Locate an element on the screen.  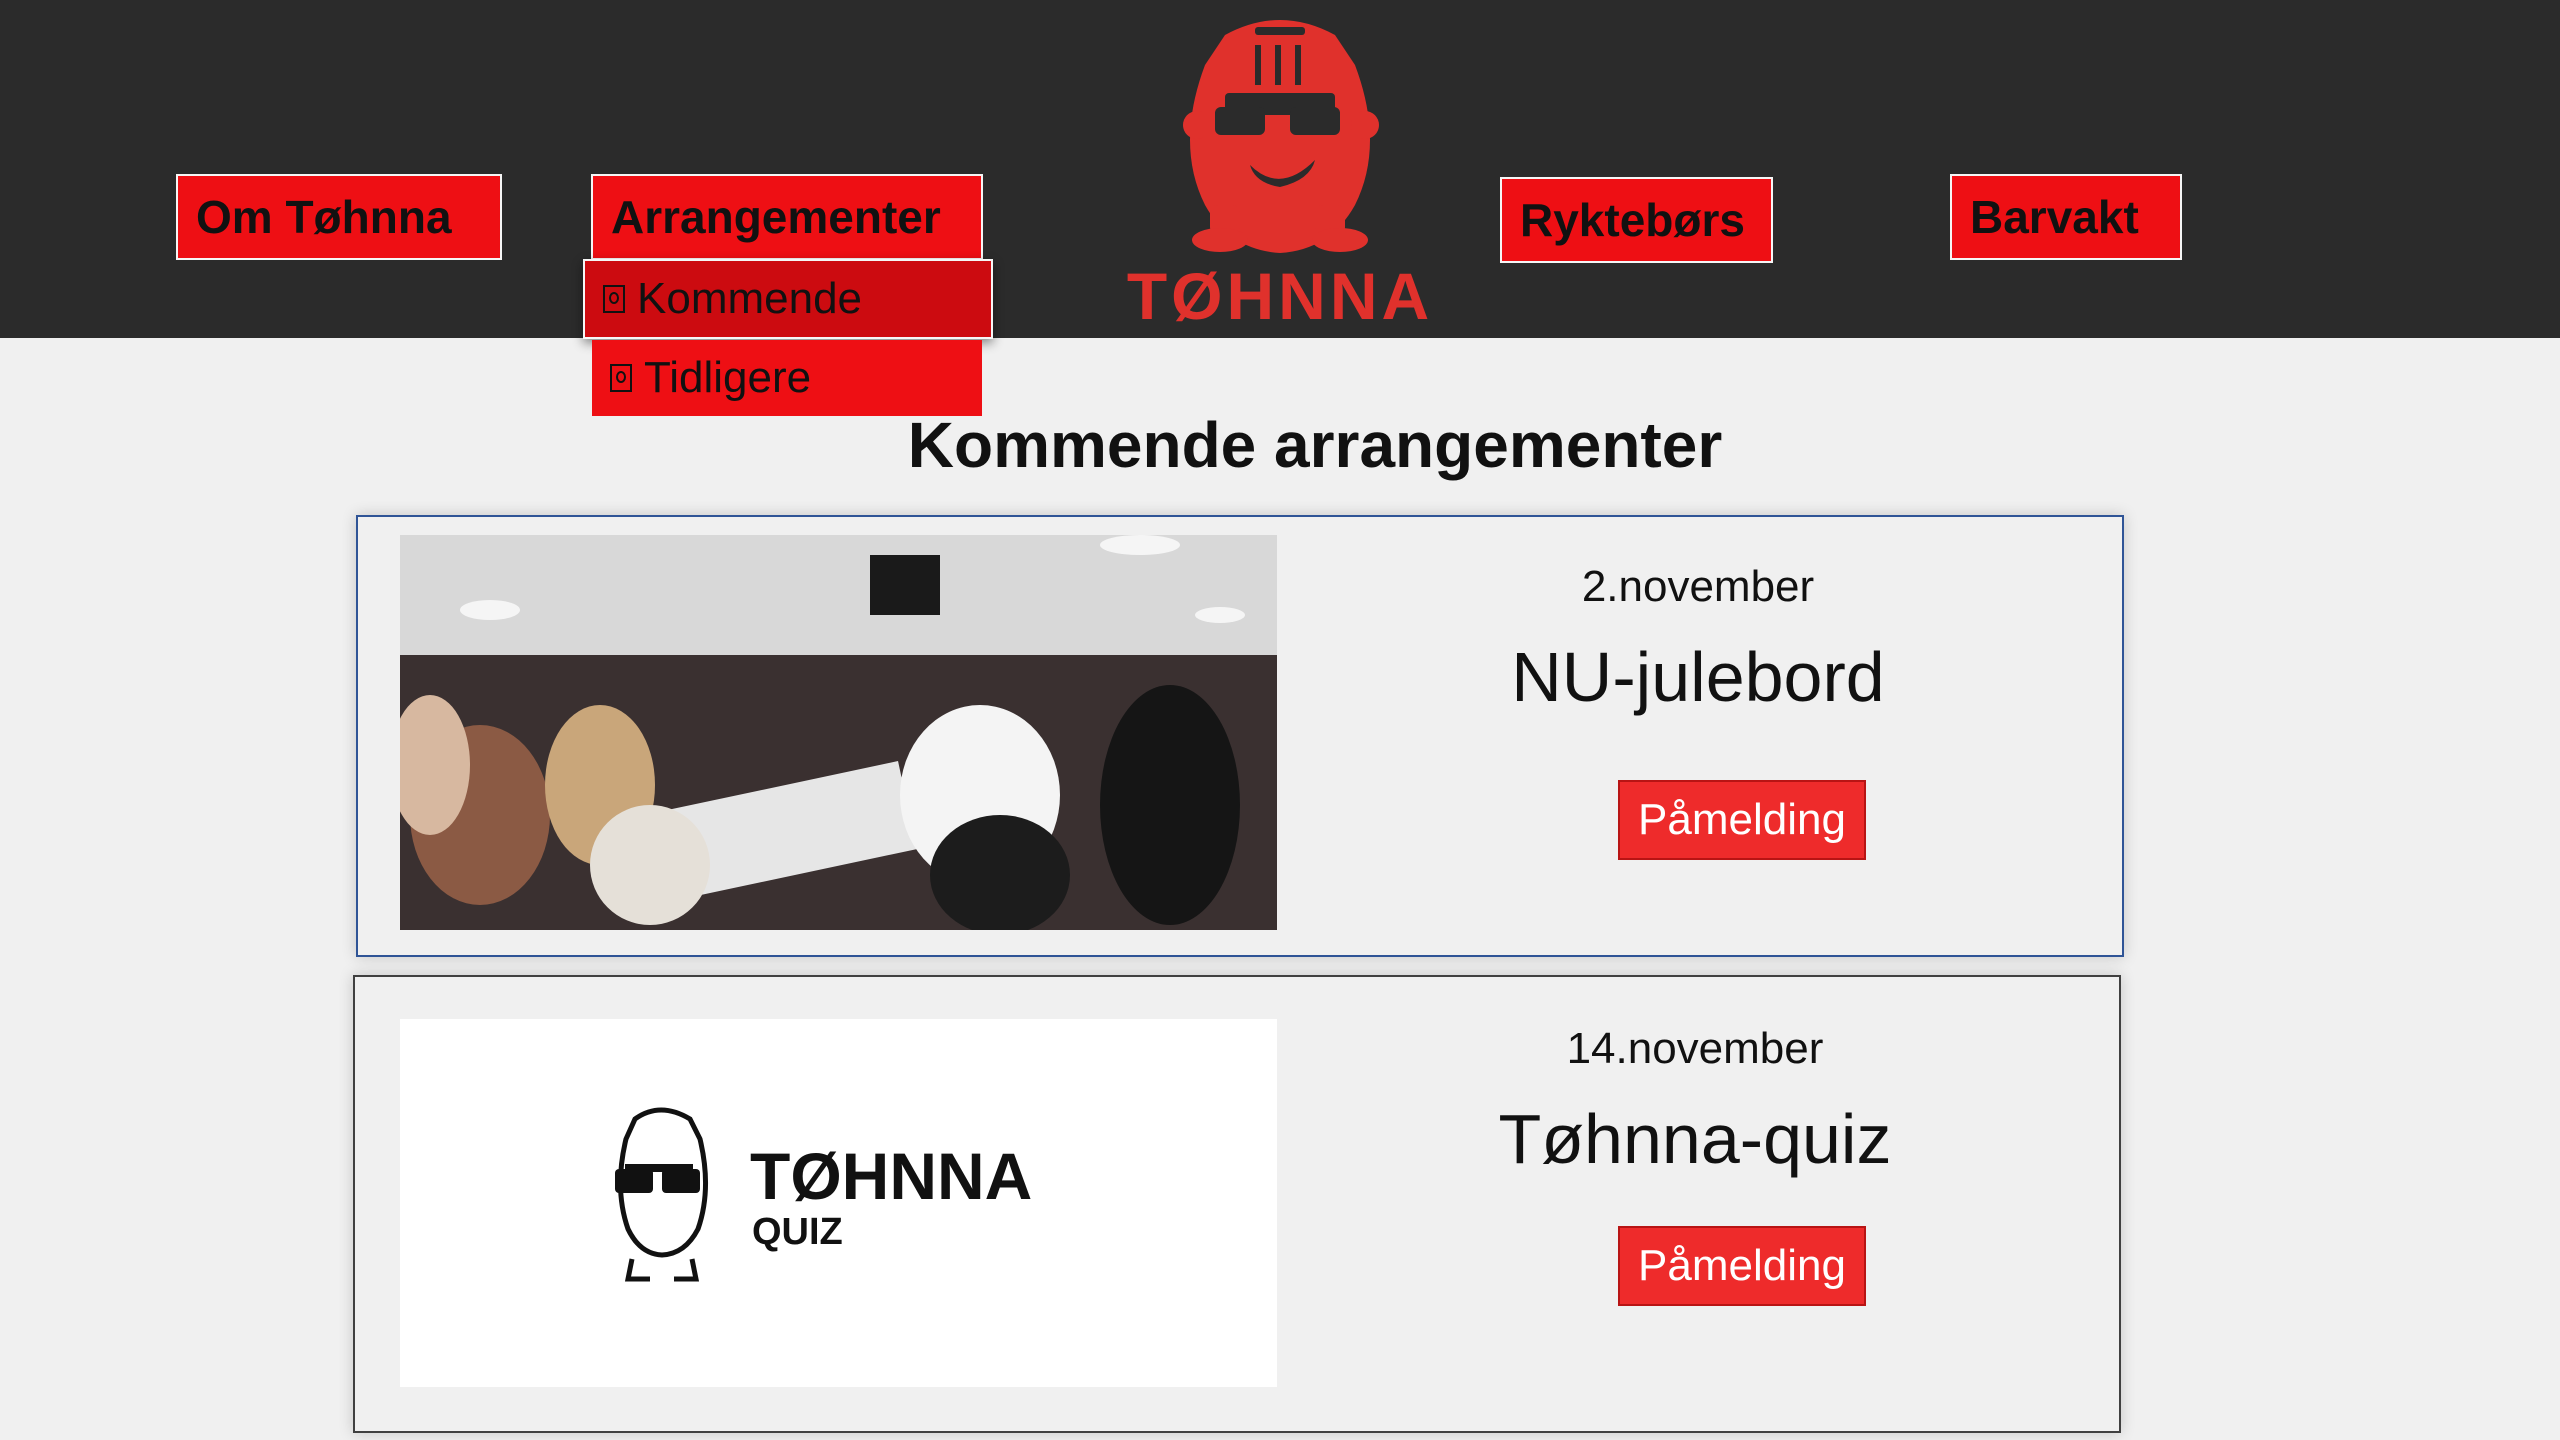
page-title: Kommende arrangementer is located at coordinates (1315, 445).